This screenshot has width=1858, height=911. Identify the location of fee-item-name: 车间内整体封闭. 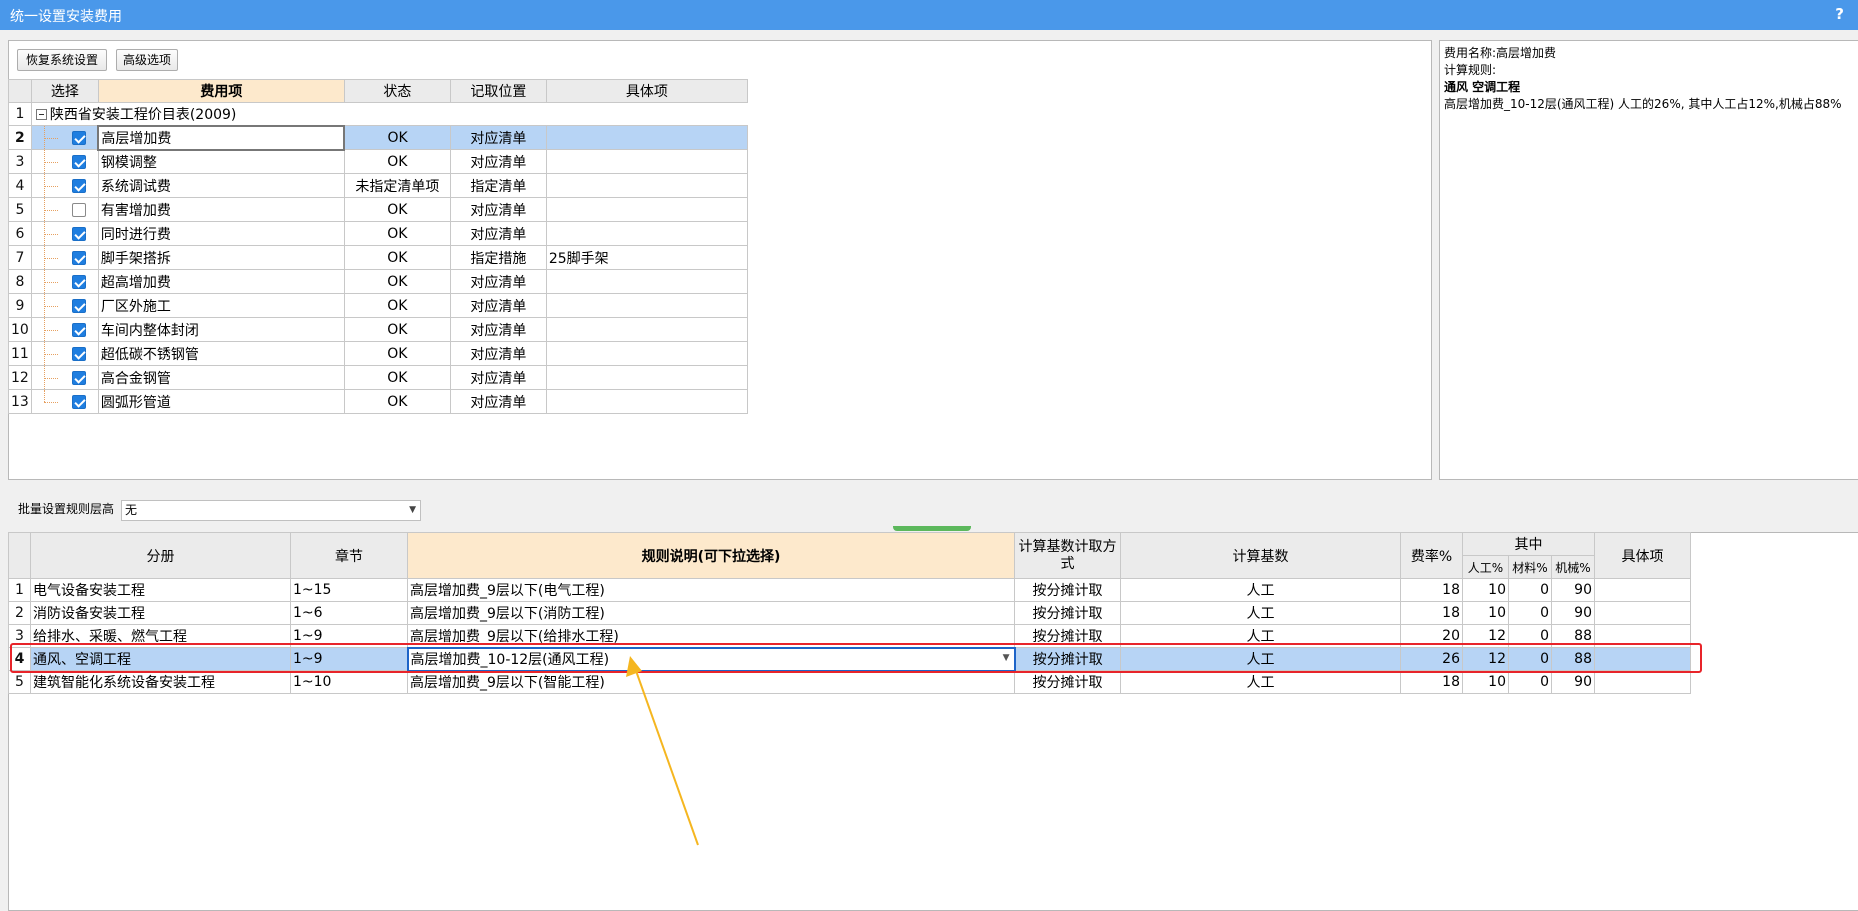
(221, 329).